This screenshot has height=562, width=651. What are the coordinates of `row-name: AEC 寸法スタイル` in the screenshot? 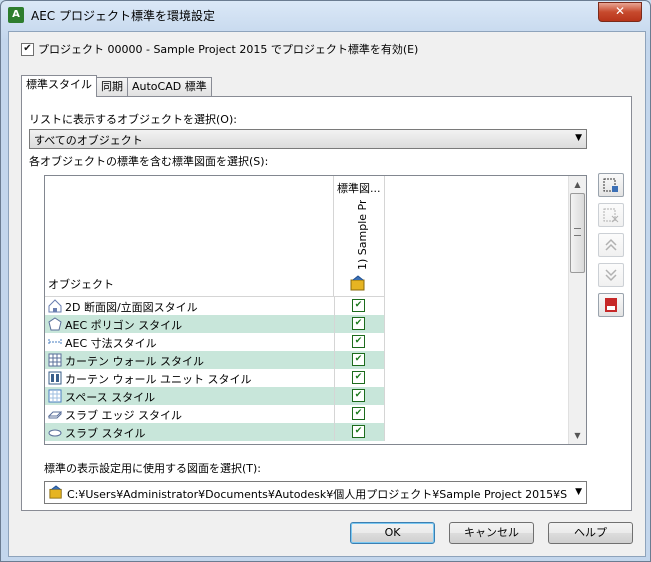 It's located at (111, 343).